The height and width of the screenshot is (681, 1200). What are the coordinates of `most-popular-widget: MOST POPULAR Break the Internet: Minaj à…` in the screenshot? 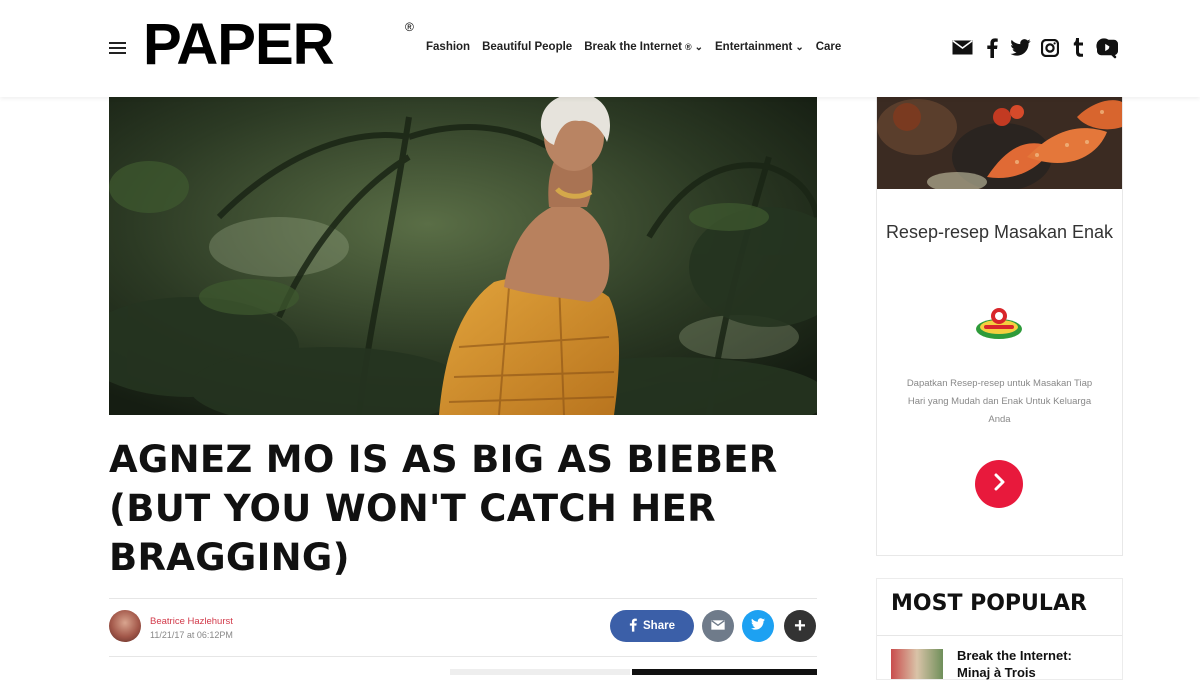 It's located at (999, 629).